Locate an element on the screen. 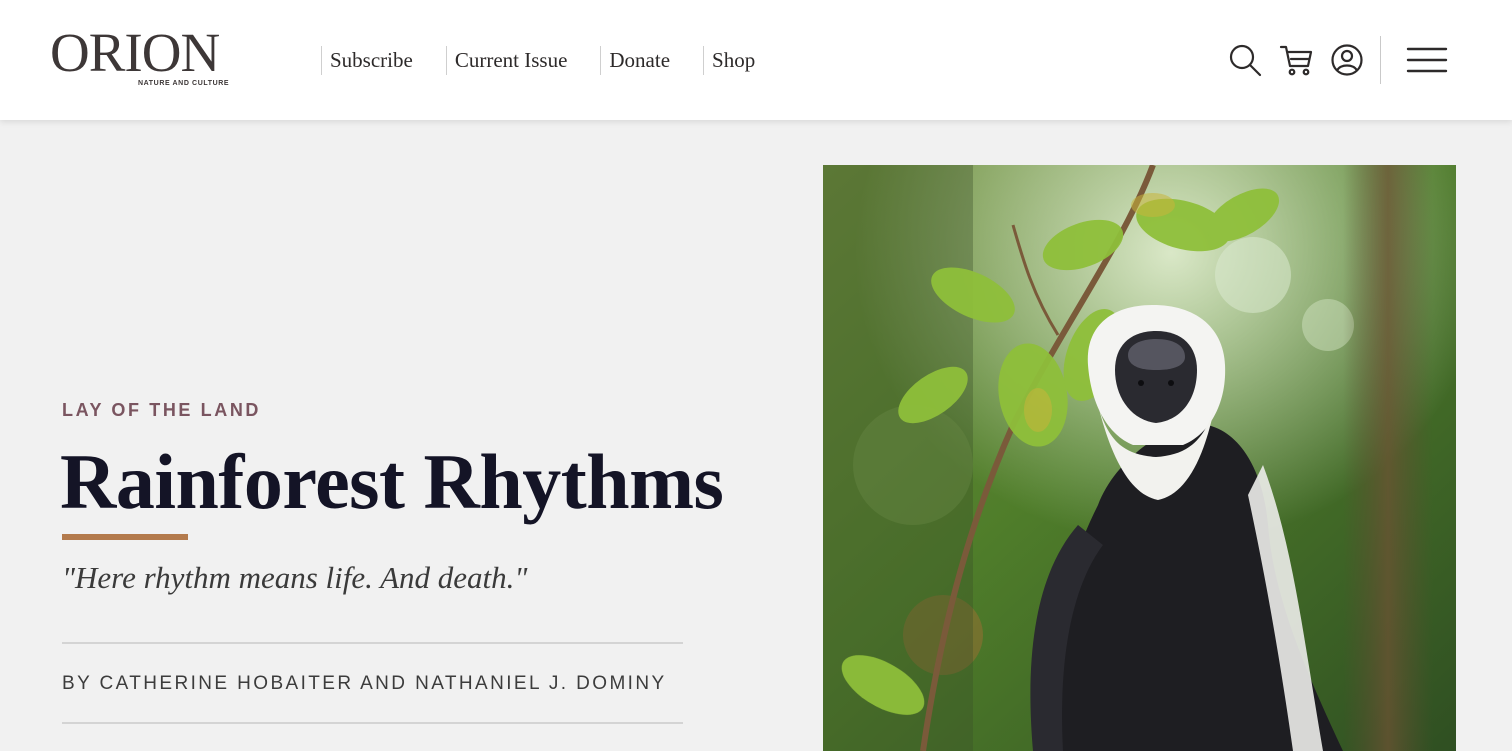  cart-icon is located at coordinates (1296, 60).